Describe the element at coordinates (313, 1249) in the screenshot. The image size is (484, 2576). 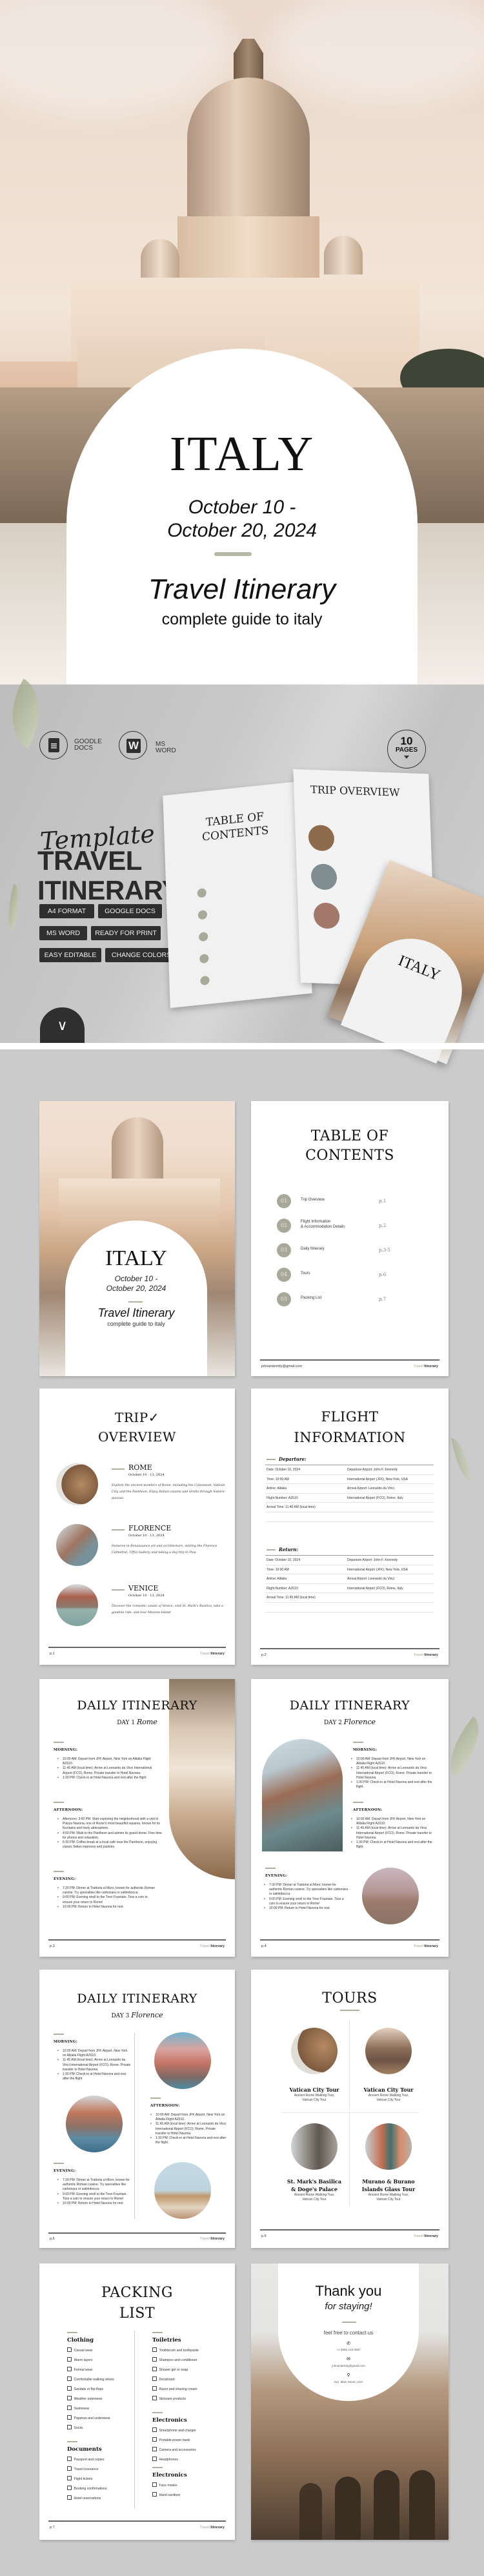
I see `toc-label: Daily Itinerary` at that location.